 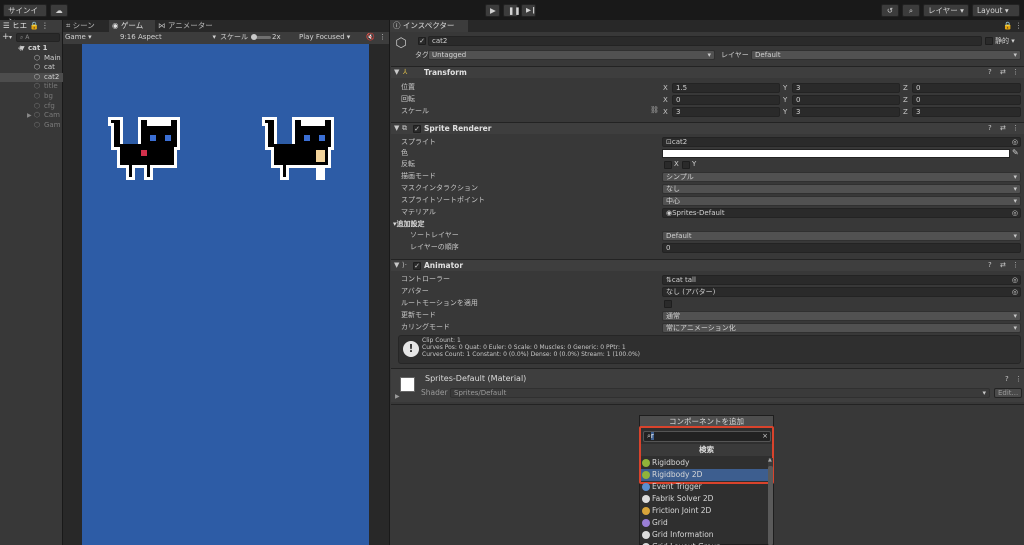 I want to click on hierarchy-item: ⬡ Gam, so click(x=31, y=126).